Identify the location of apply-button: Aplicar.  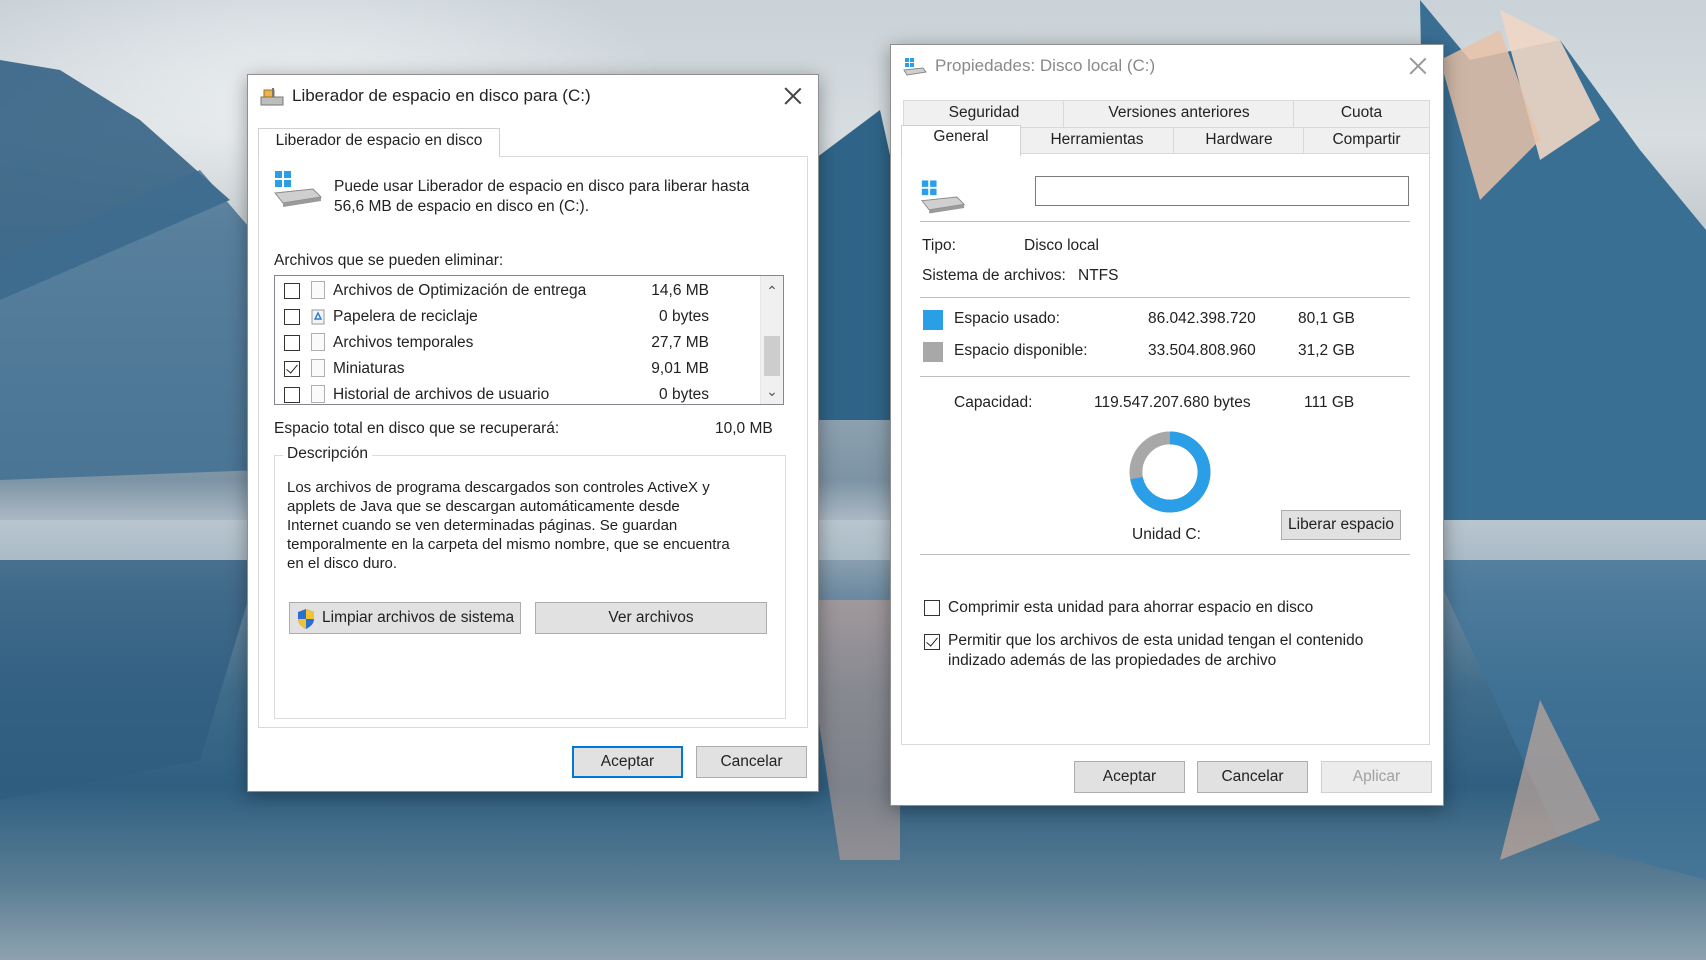
(1376, 777).